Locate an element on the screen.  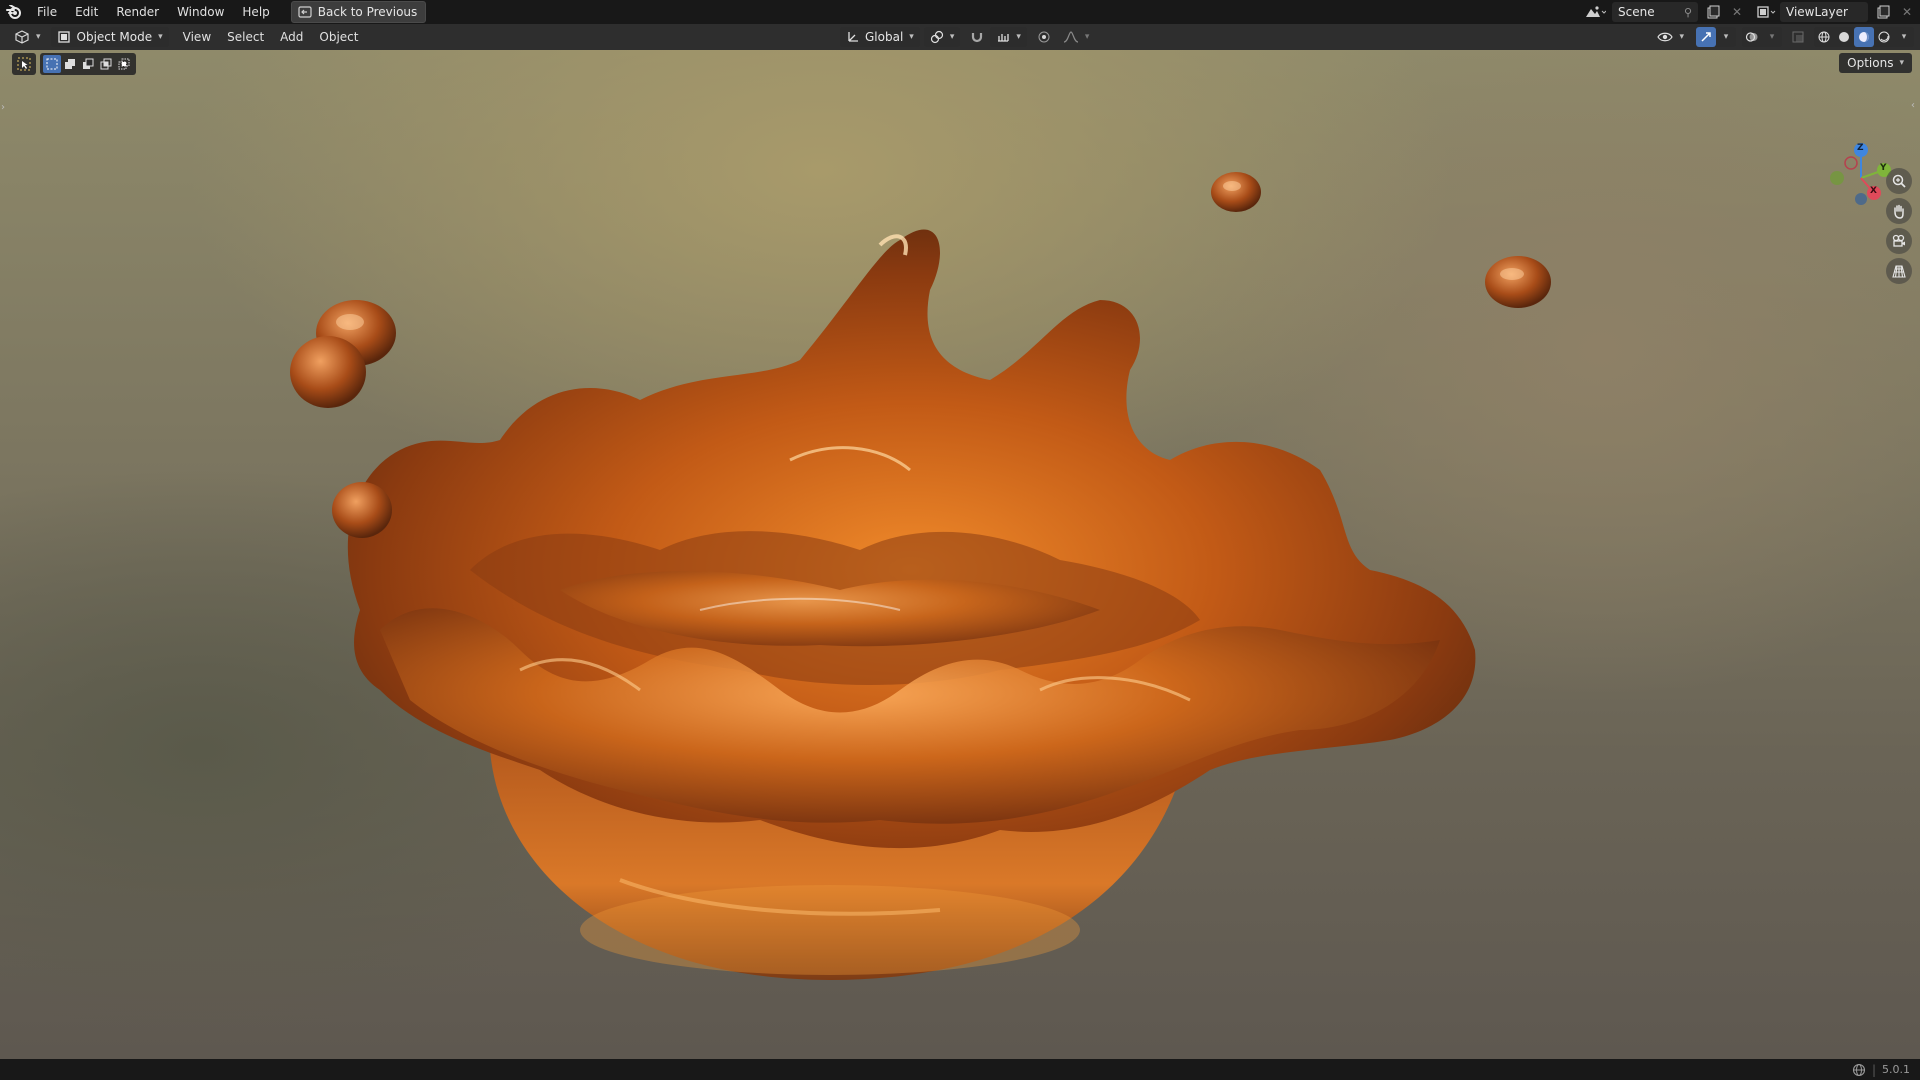
active-tool-box is located at coordinates (24, 64).